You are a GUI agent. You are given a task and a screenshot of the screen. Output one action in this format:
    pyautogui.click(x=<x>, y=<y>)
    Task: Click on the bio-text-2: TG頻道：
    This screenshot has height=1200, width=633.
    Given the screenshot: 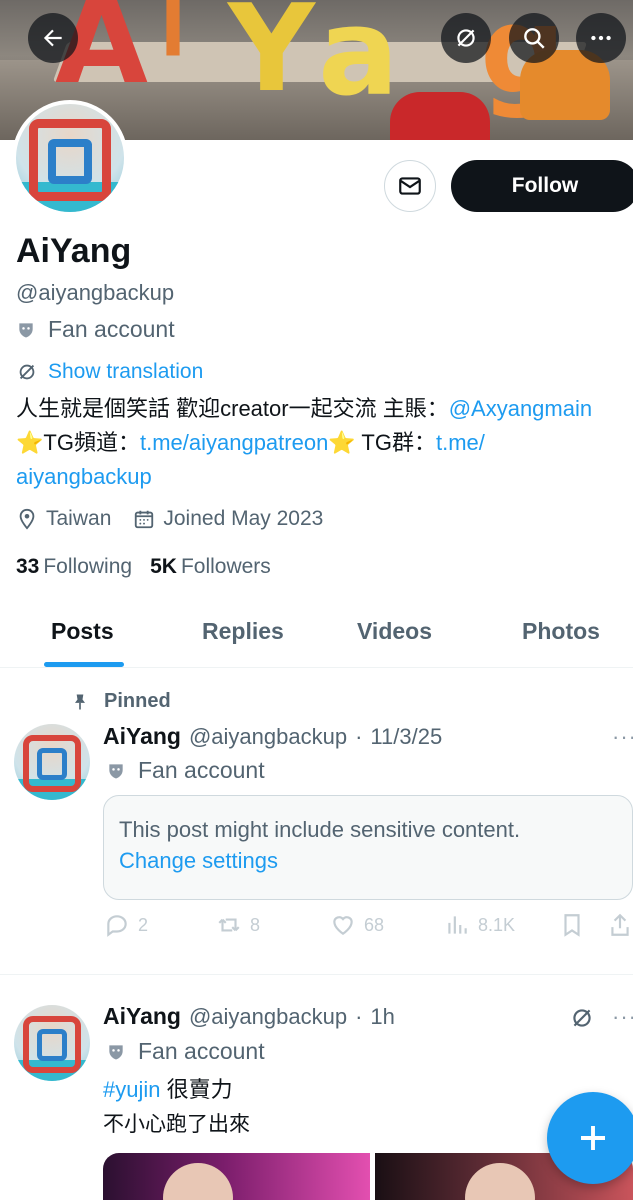 What is the action you would take?
    pyautogui.click(x=91, y=442)
    